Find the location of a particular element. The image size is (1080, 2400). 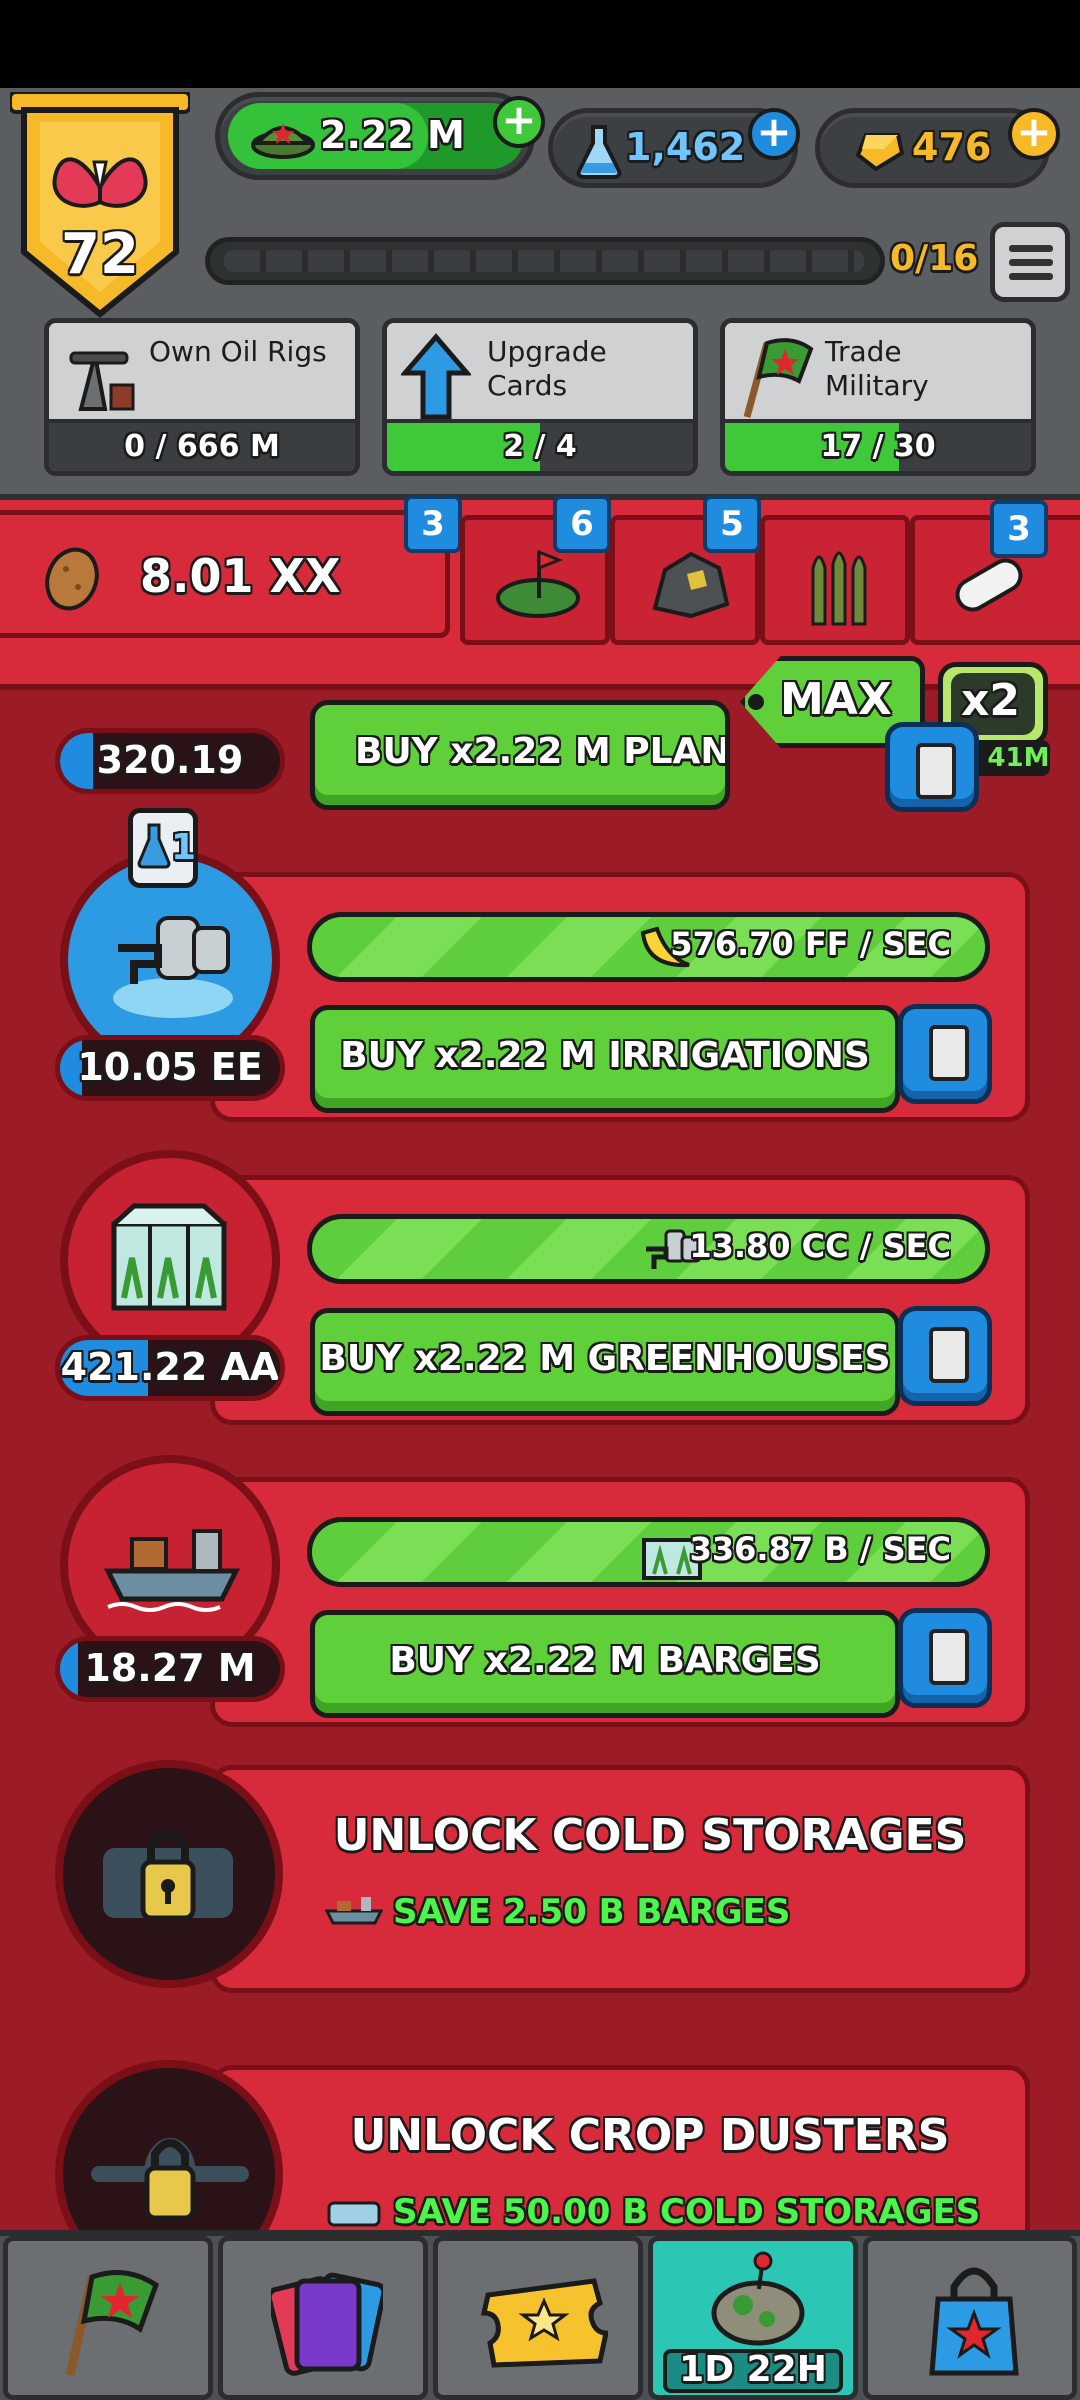

category-tab-bullets is located at coordinates (835, 580).